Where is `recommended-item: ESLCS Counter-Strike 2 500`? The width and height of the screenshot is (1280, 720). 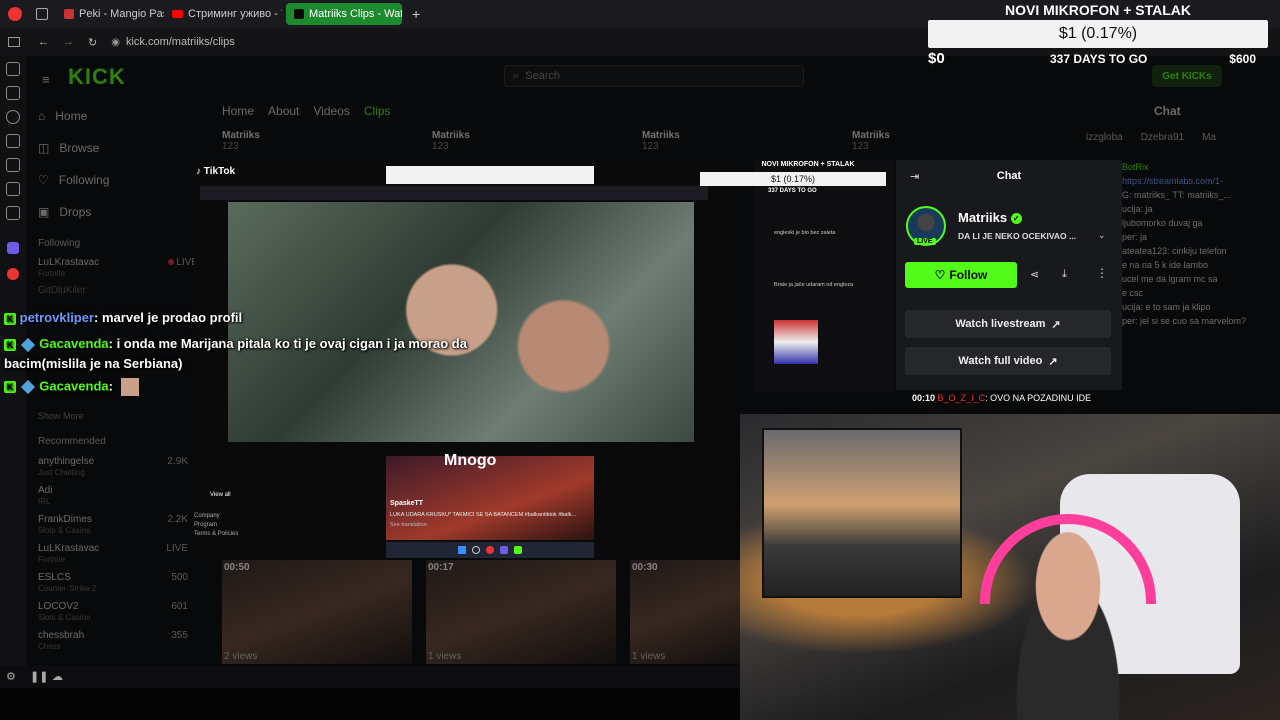 recommended-item: ESLCS Counter-Strike 2 500 is located at coordinates (113, 586).